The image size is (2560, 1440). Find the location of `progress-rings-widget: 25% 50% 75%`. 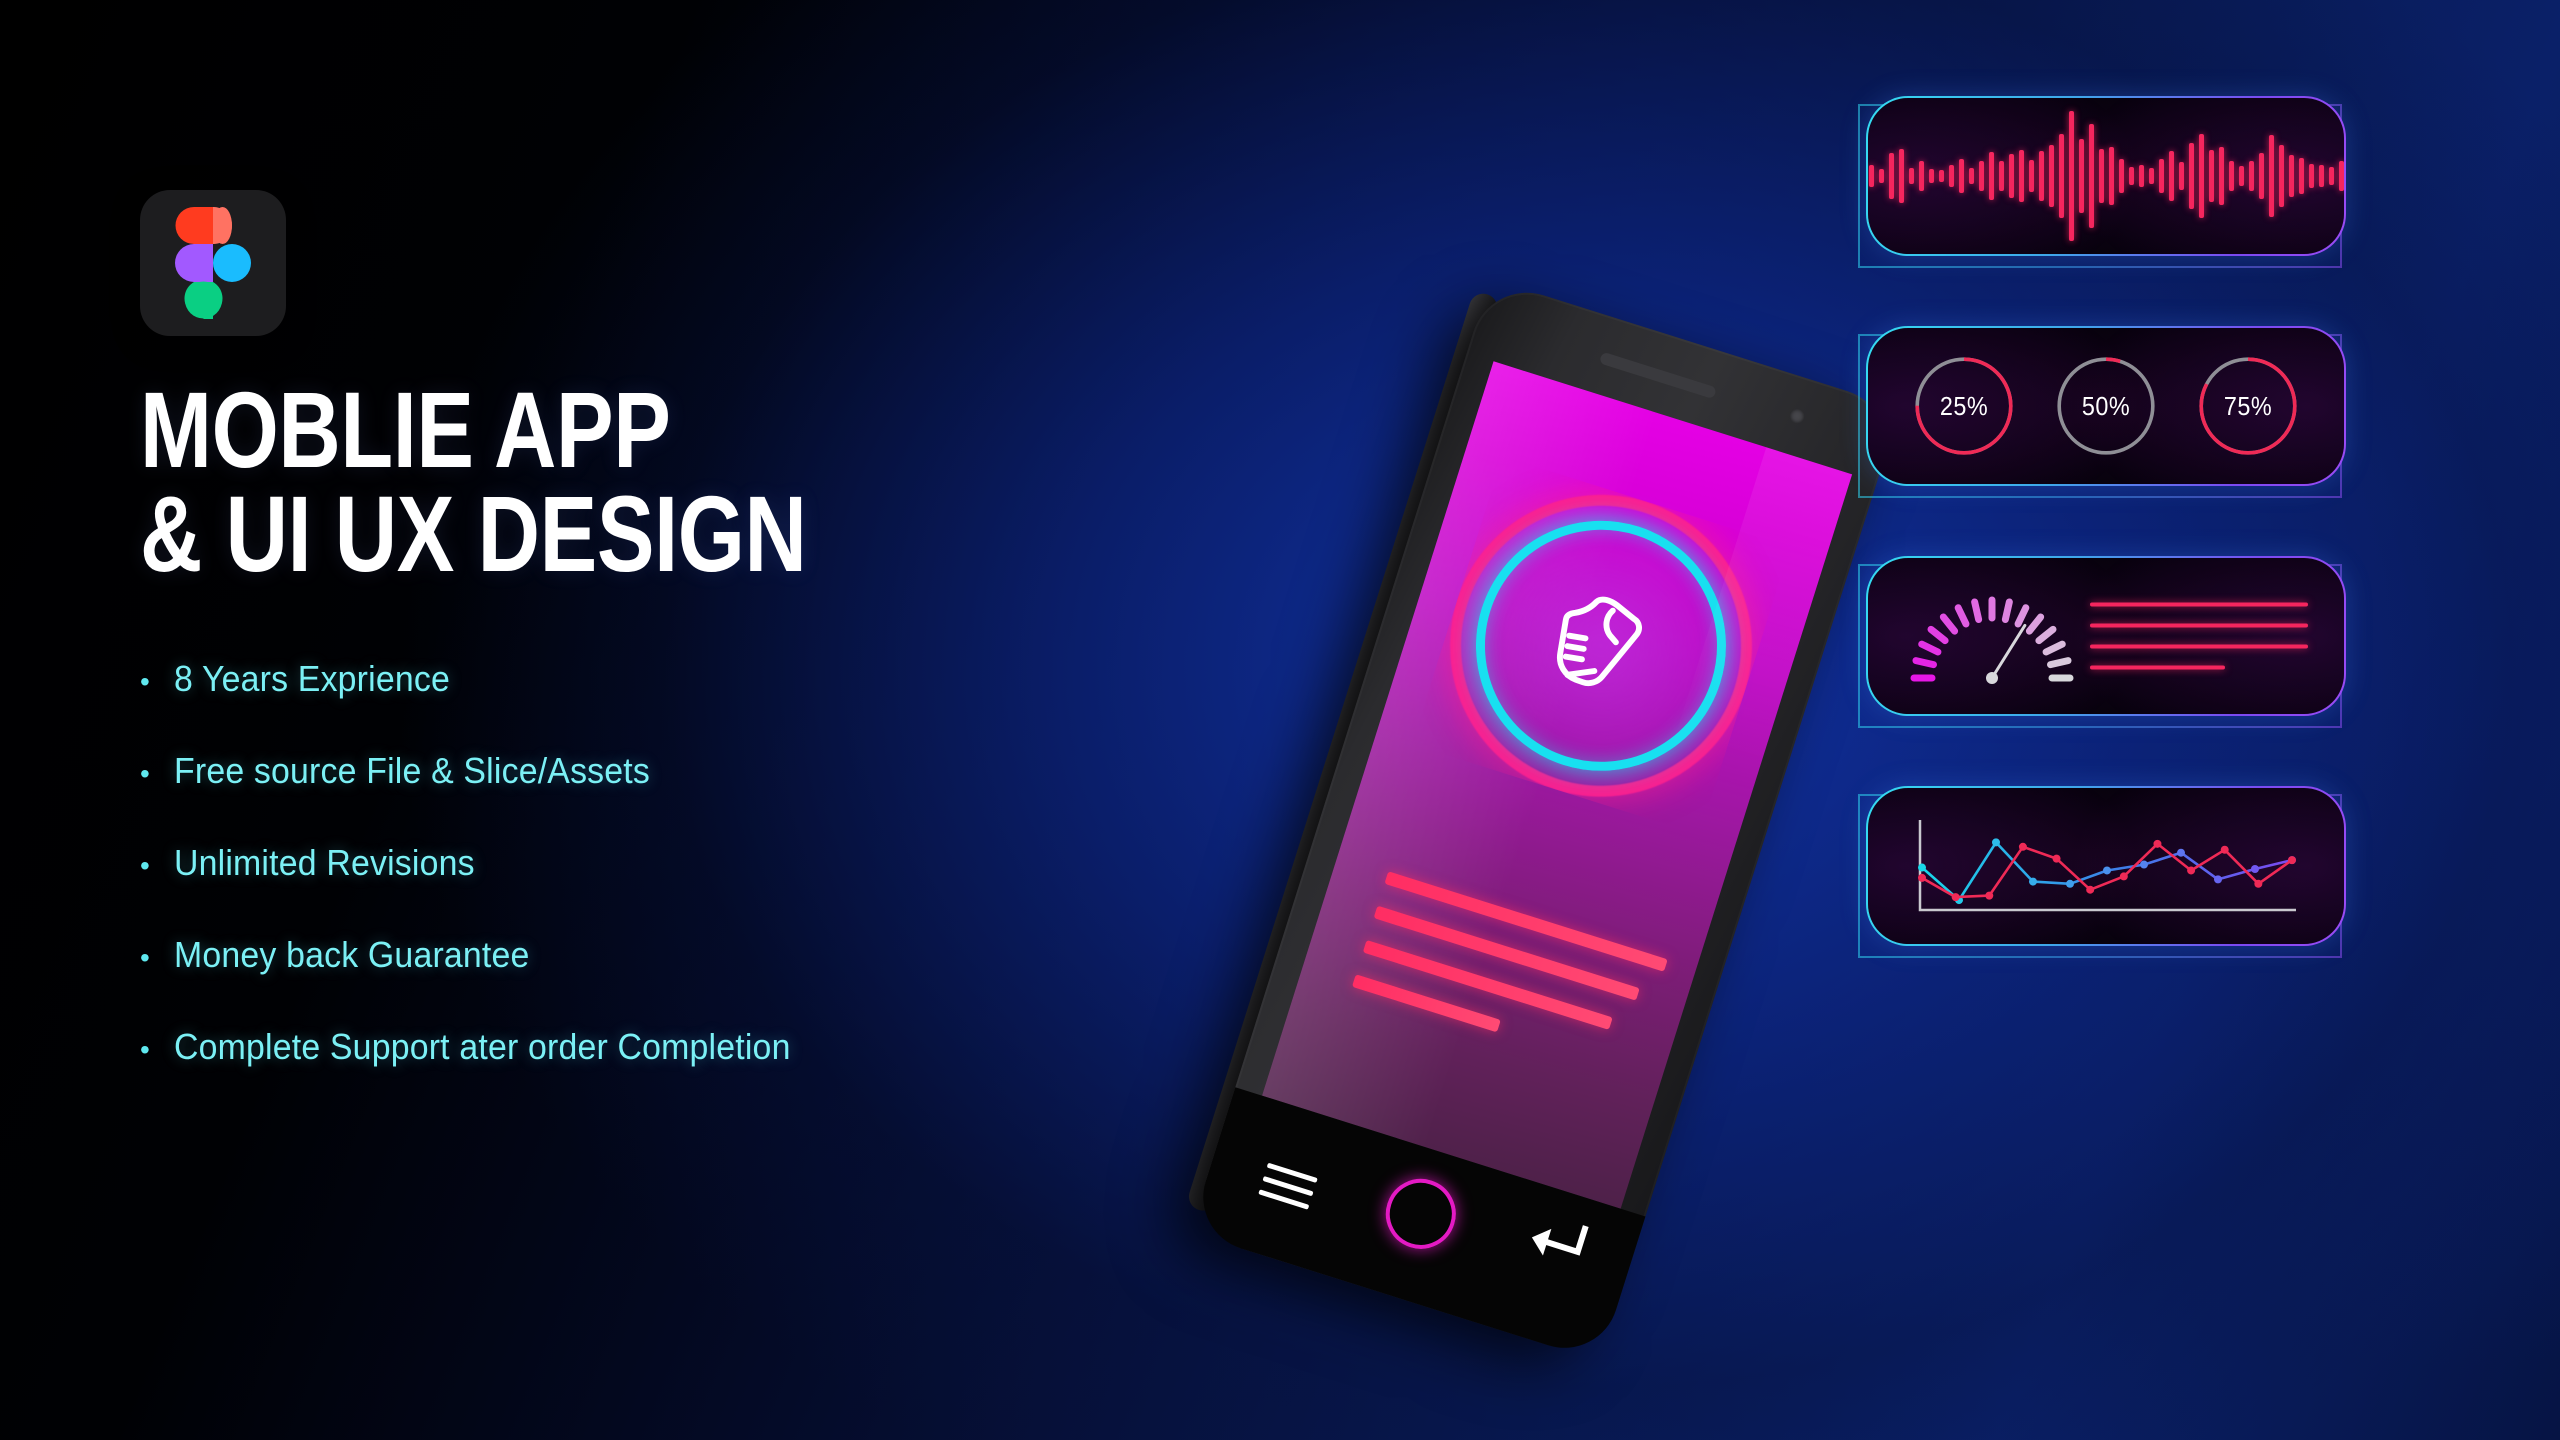

progress-rings-widget: 25% 50% 75% is located at coordinates (2102, 412).